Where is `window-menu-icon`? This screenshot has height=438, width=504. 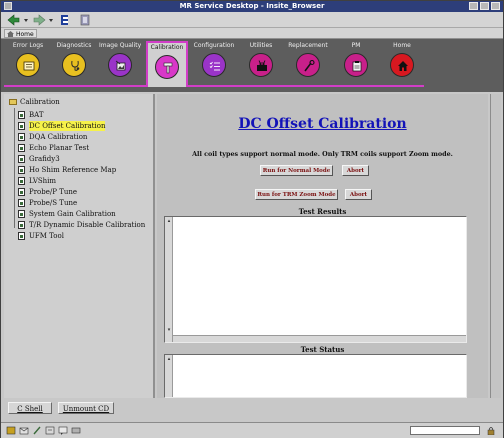
window-menu-icon is located at coordinates (8, 6).